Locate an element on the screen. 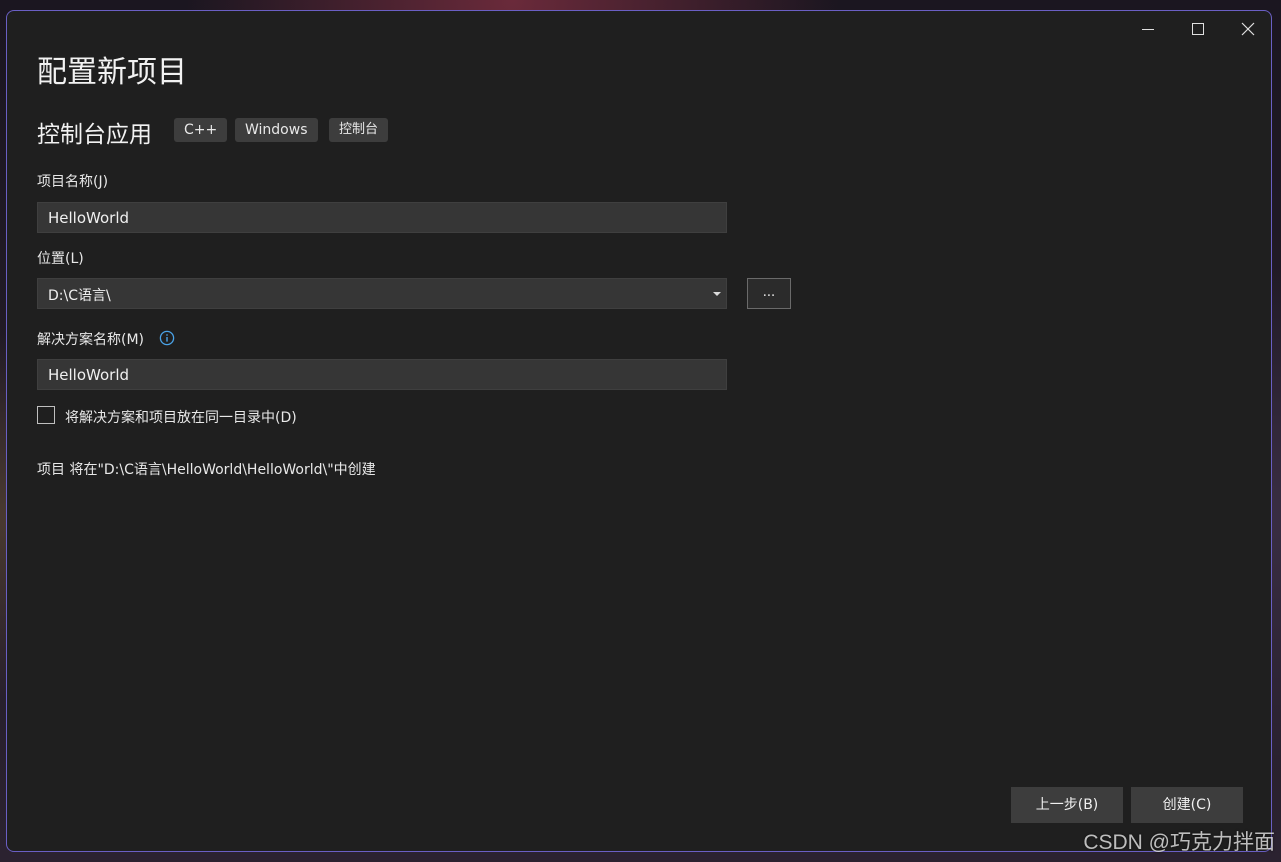 The width and height of the screenshot is (1281, 862). minimize-button is located at coordinates (1148, 29).